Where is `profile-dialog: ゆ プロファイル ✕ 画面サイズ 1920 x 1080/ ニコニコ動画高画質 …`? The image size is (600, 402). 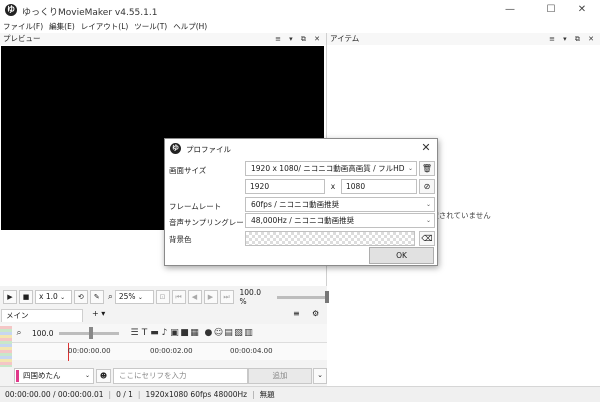 profile-dialog: ゆ プロファイル ✕ 画面サイズ 1920 x 1080/ ニコニコ動画高画質 … is located at coordinates (301, 202).